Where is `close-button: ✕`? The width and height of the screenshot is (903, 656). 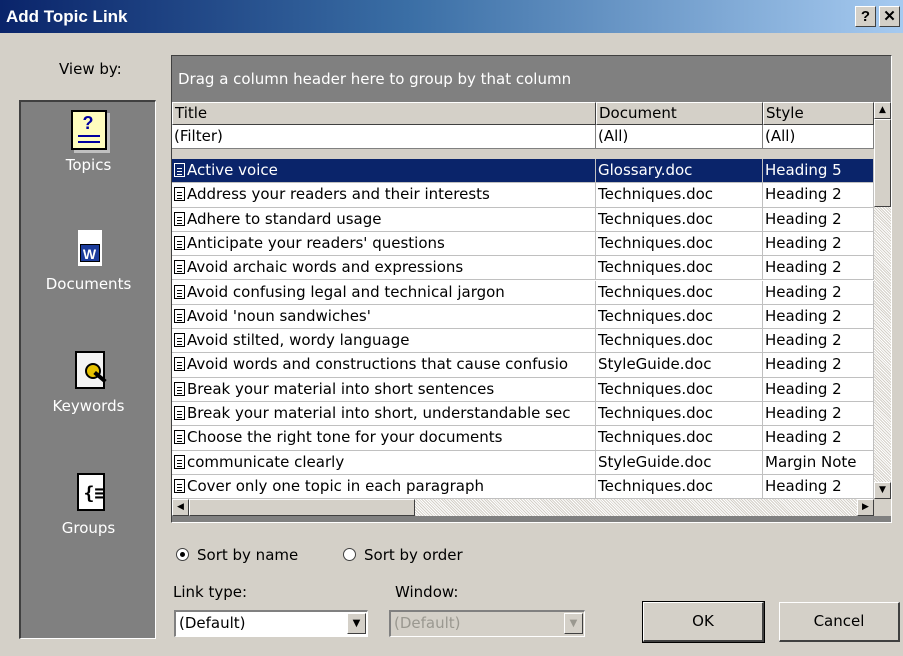
close-button: ✕ is located at coordinates (889, 16).